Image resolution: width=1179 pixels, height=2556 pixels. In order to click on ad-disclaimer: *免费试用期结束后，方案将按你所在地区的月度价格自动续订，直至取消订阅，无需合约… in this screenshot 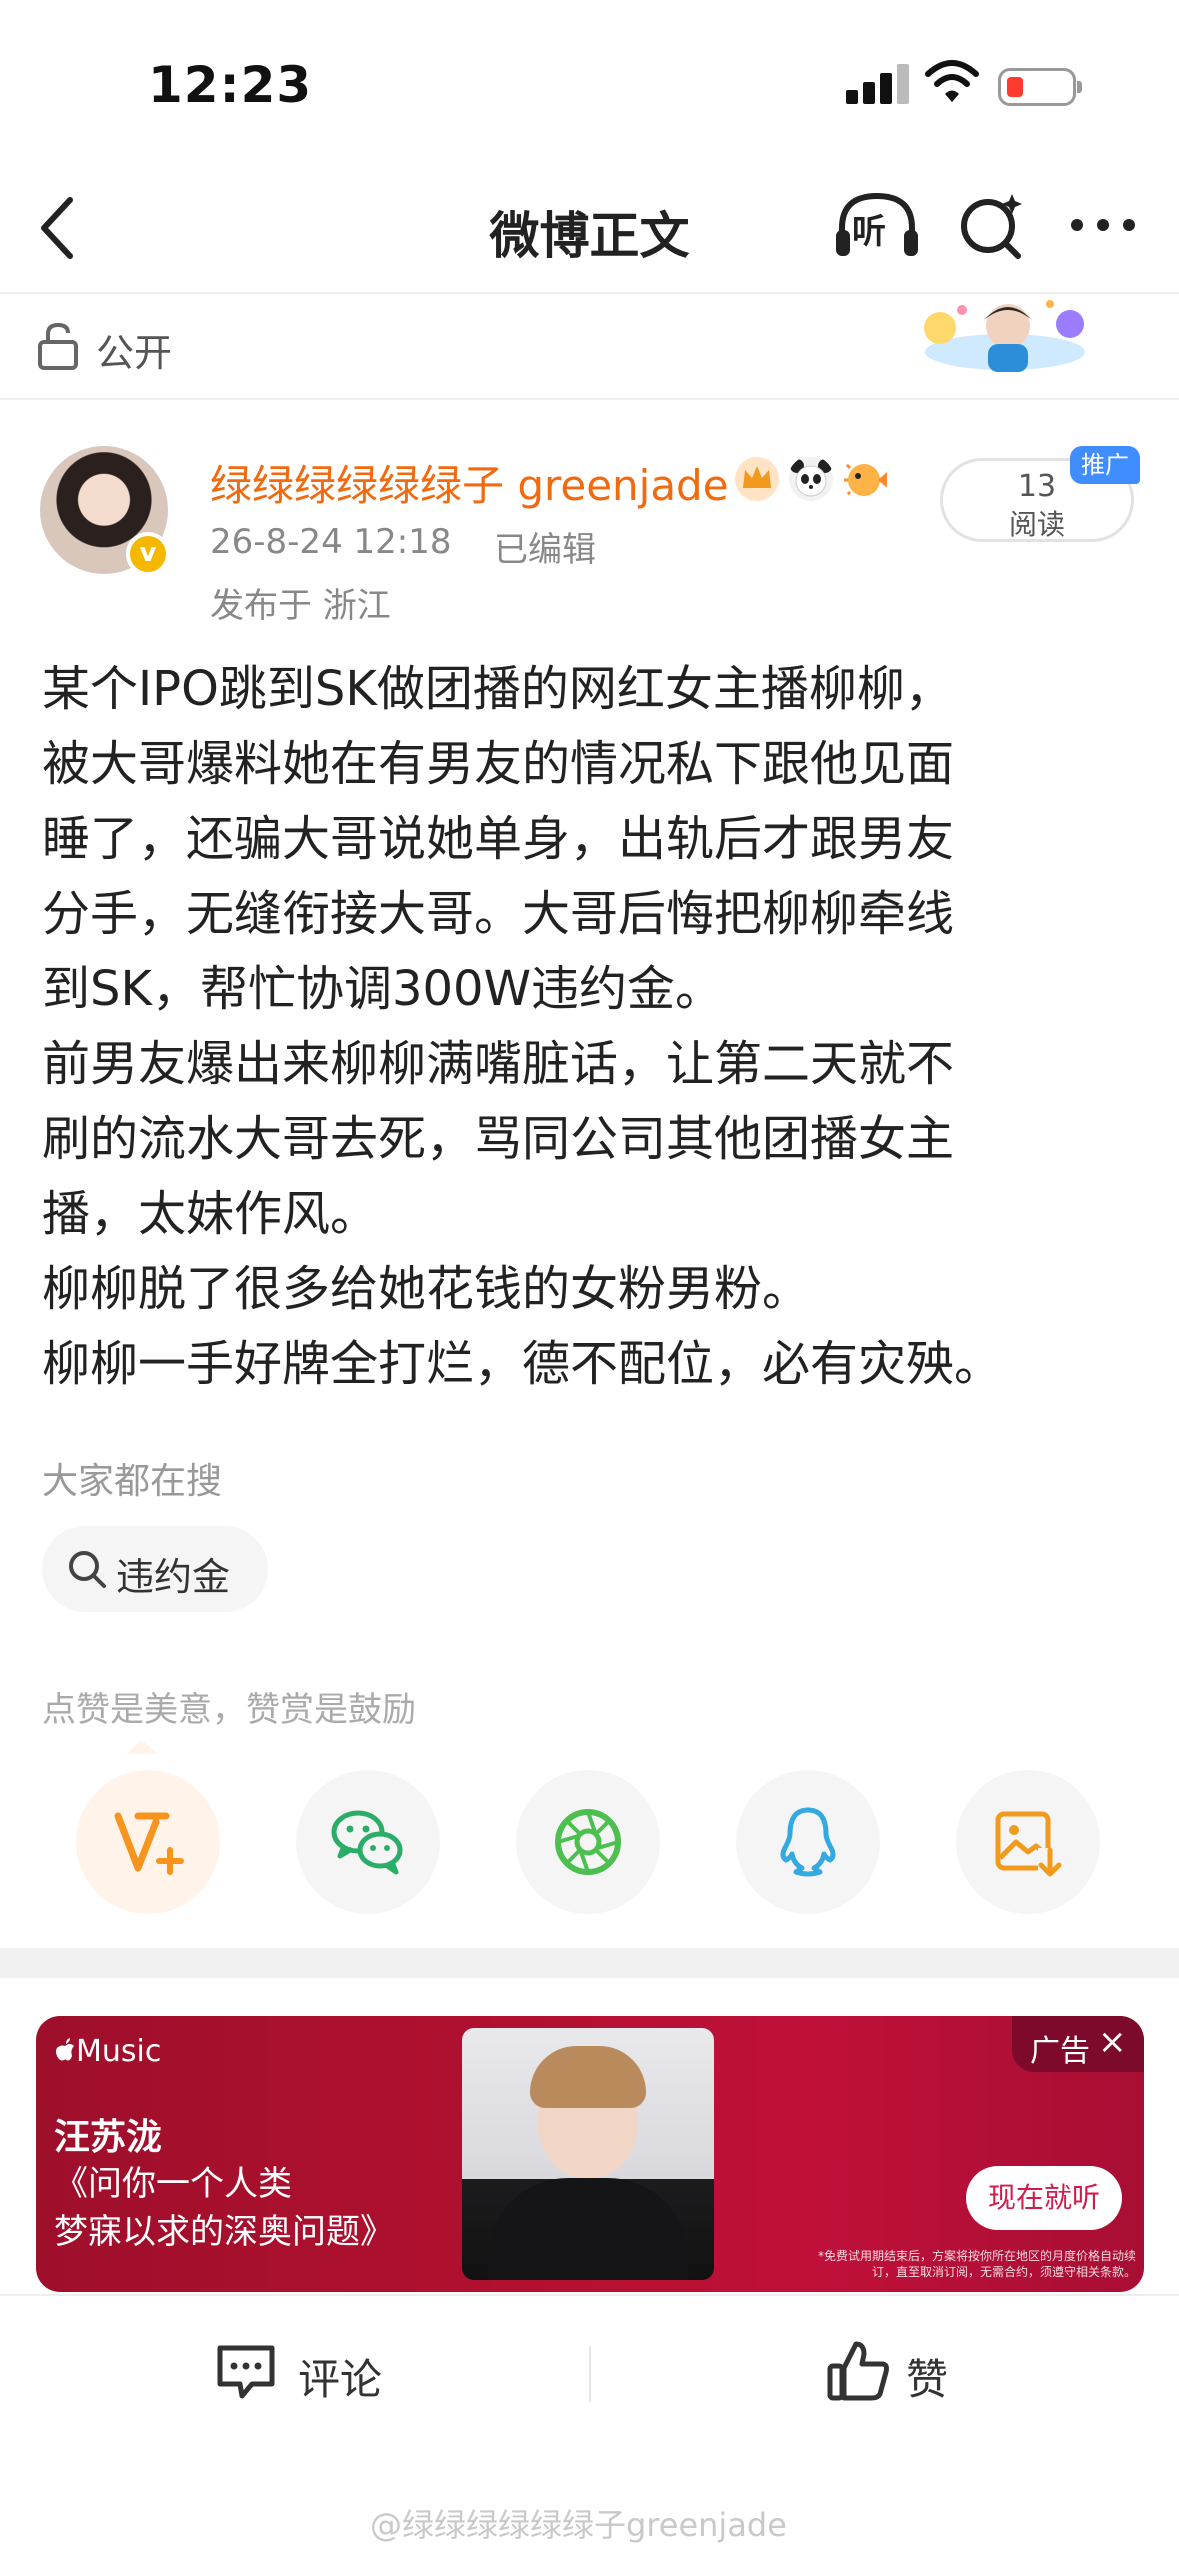, I will do `click(976, 2264)`.